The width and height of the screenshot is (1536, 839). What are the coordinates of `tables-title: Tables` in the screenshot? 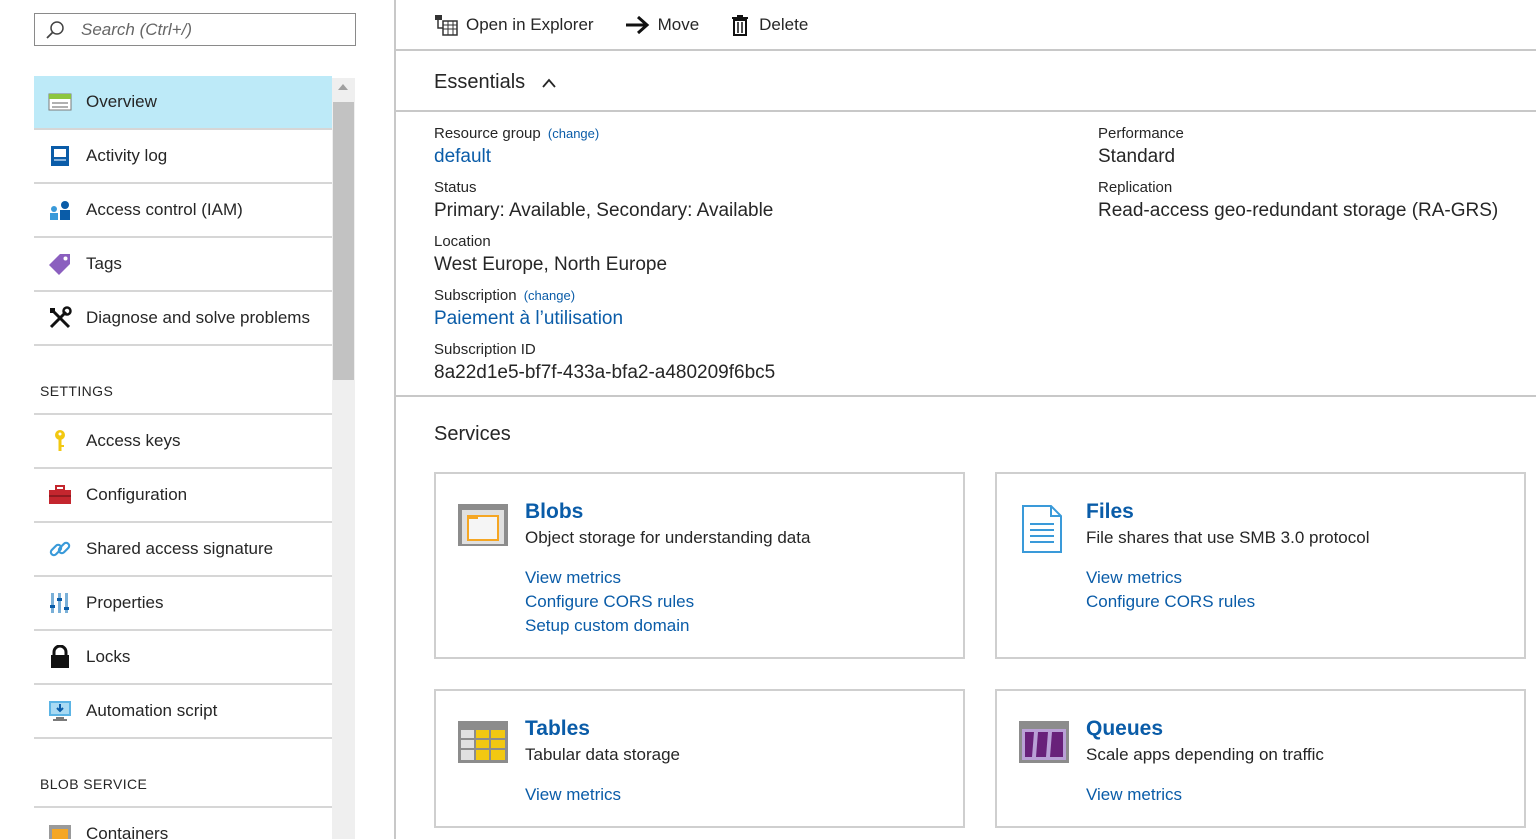 It's located at (557, 729).